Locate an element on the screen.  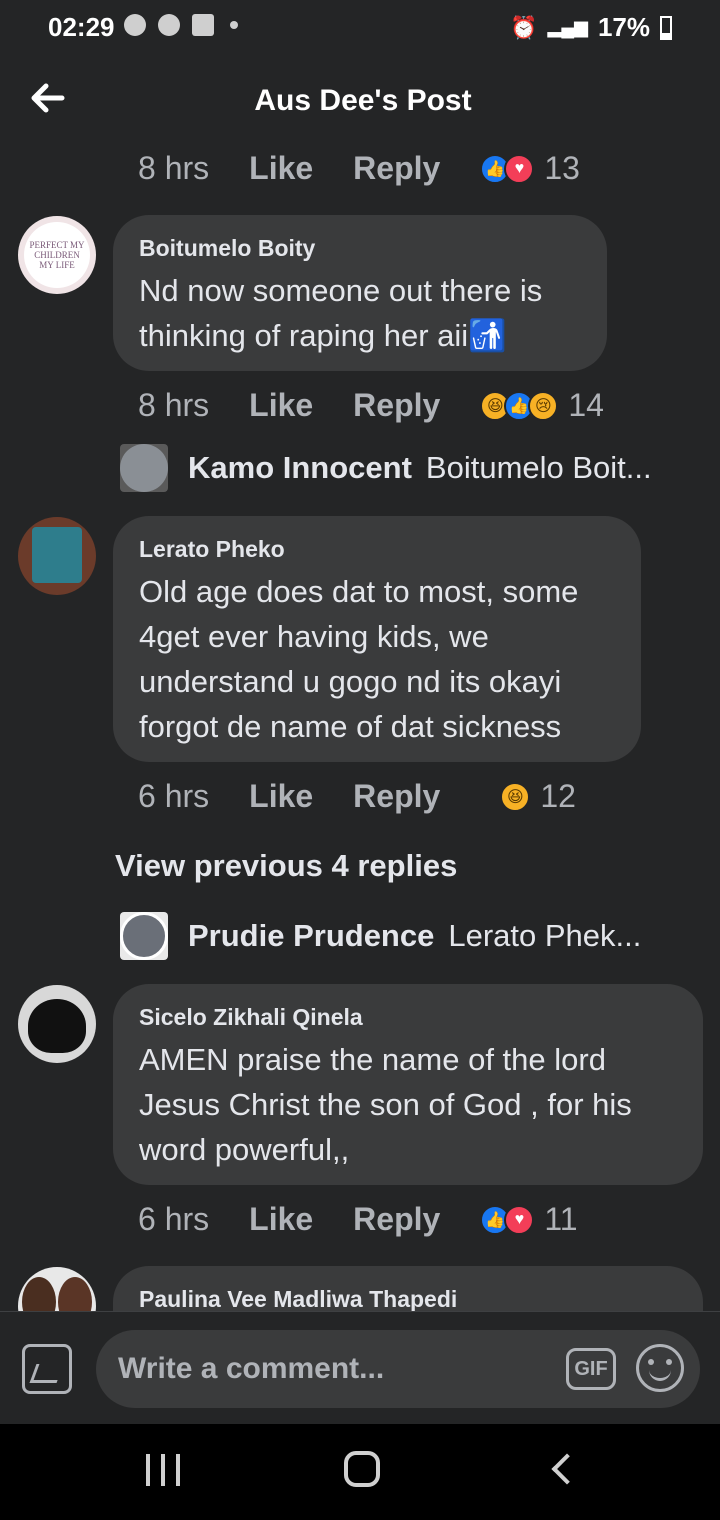
app-notification-icon is located at coordinates (169, 25).